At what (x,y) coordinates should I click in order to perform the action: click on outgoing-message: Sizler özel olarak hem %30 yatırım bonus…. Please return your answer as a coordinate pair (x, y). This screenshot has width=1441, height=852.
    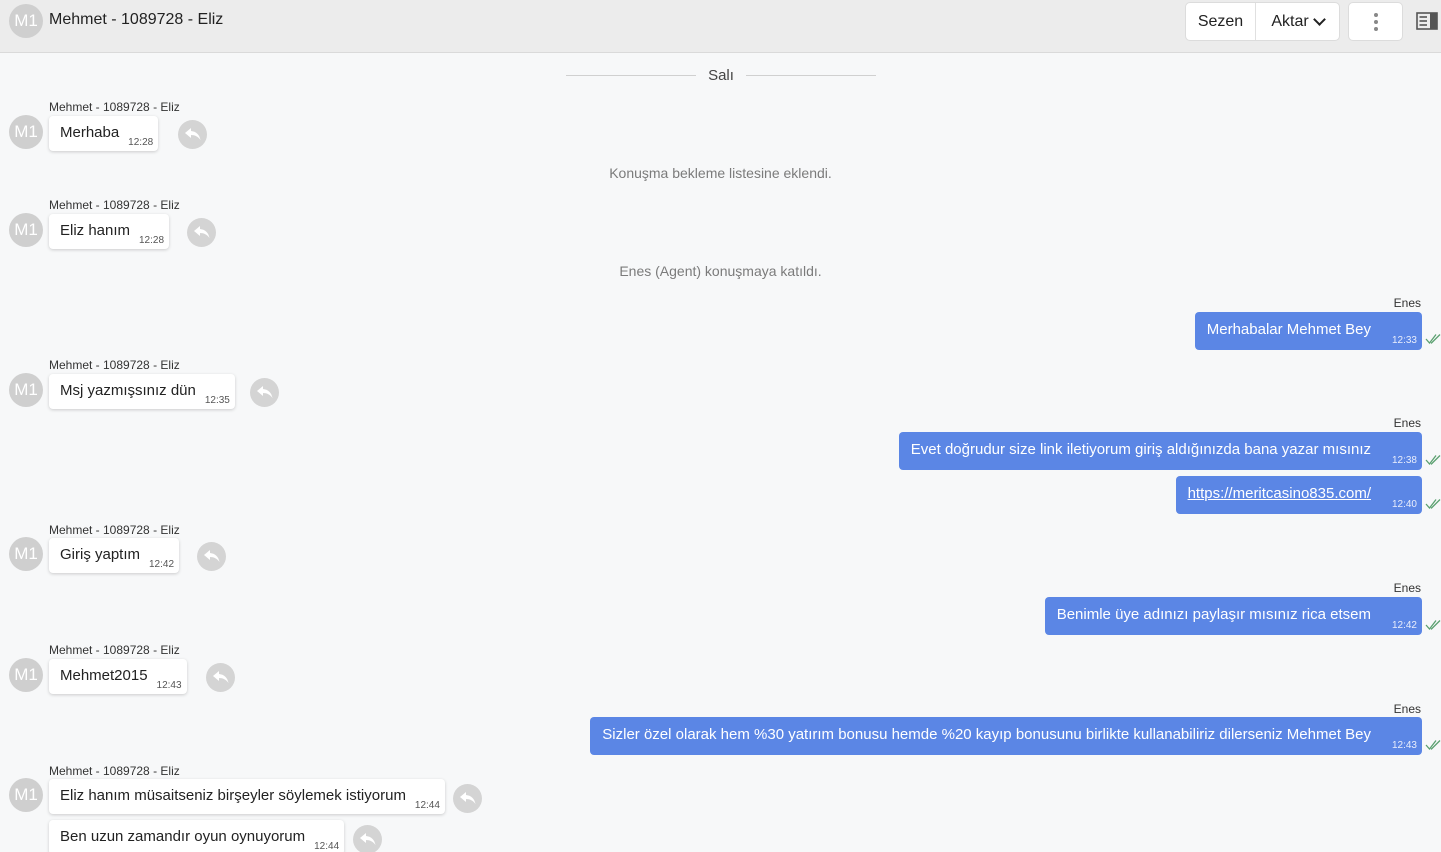
    Looking at the image, I should click on (1006, 736).